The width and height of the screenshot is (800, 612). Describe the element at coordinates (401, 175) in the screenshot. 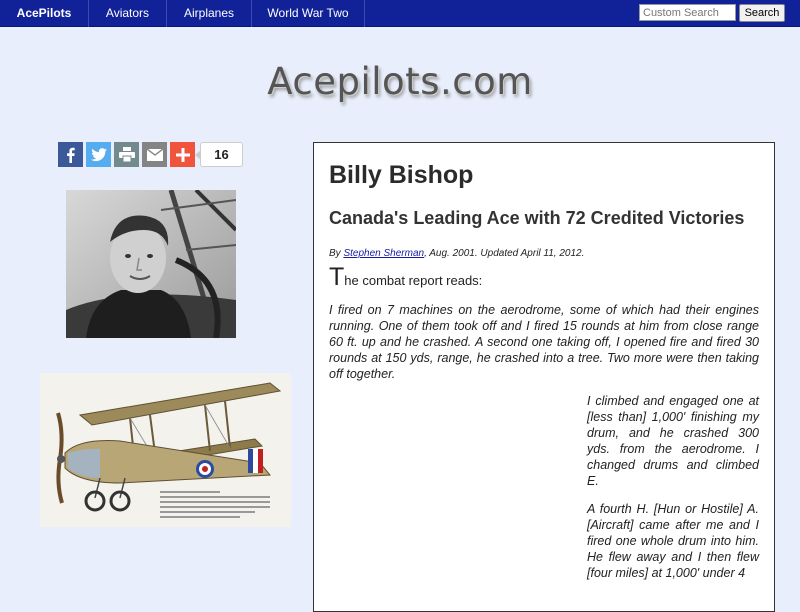

I see `article-title: Billy Bishop` at that location.